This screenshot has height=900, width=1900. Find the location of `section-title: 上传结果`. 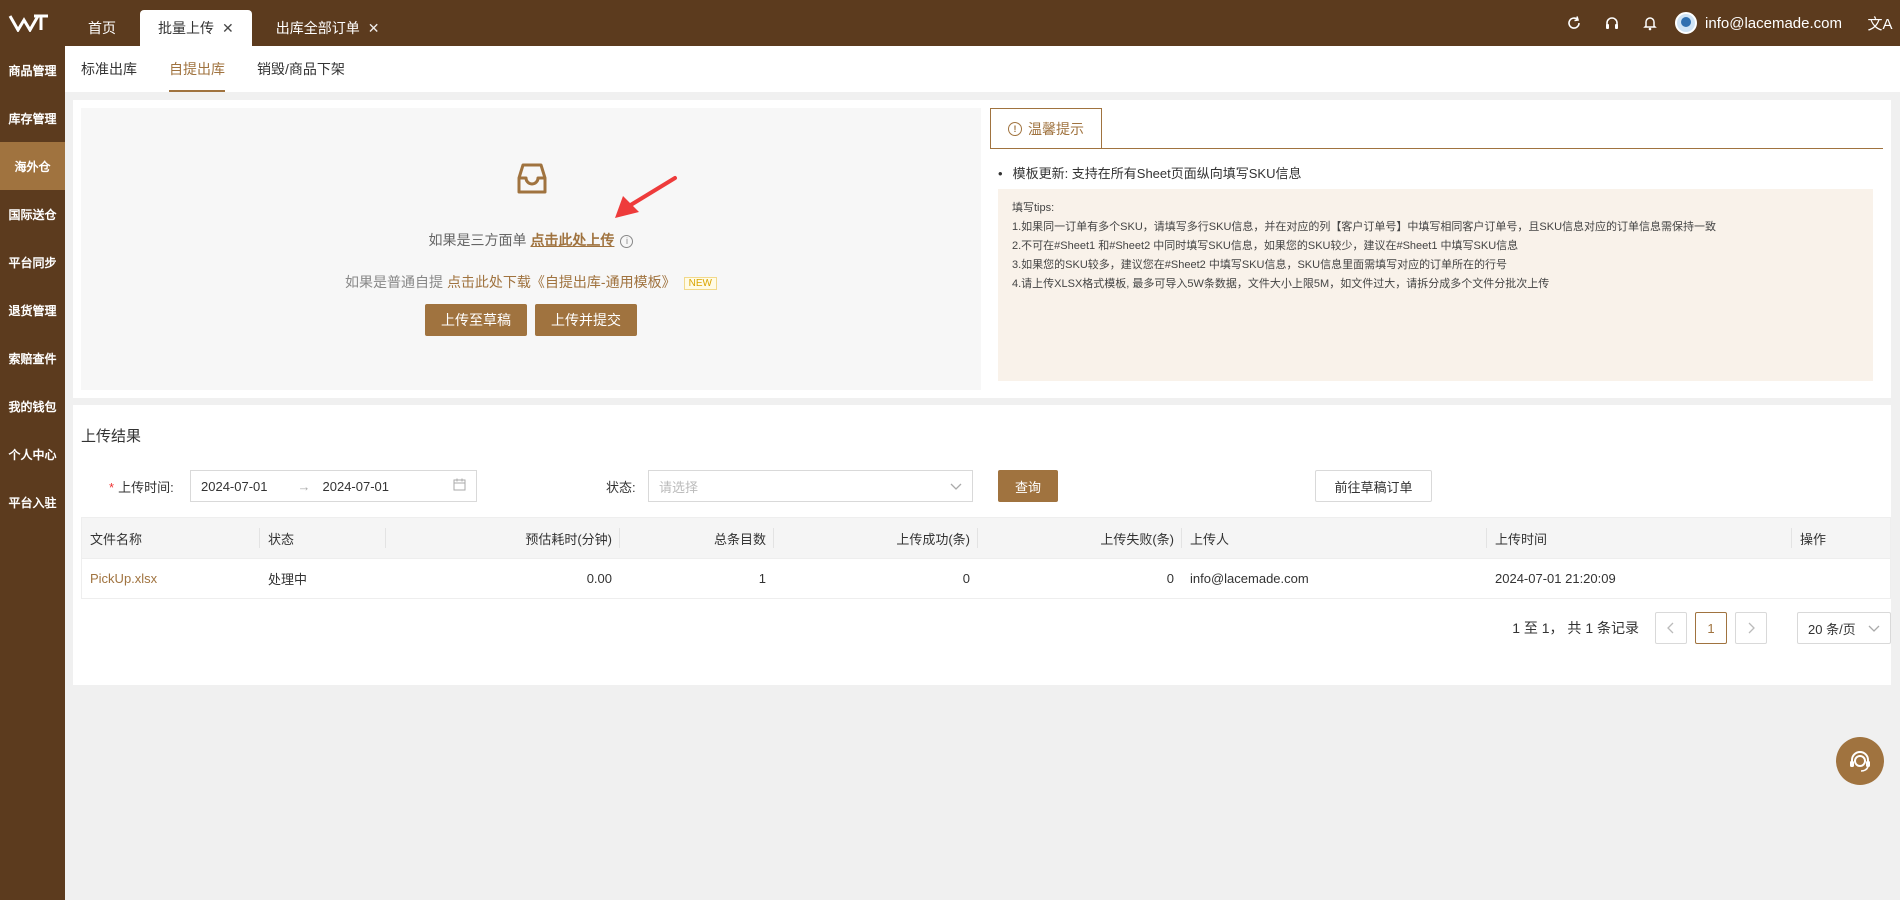

section-title: 上传结果 is located at coordinates (111, 436).